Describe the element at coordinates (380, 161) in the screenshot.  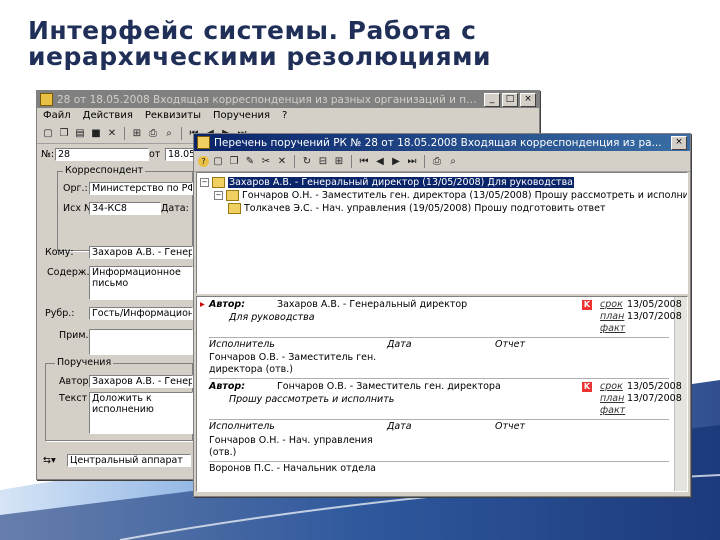
I see `prev-record-icon: ◀` at that location.